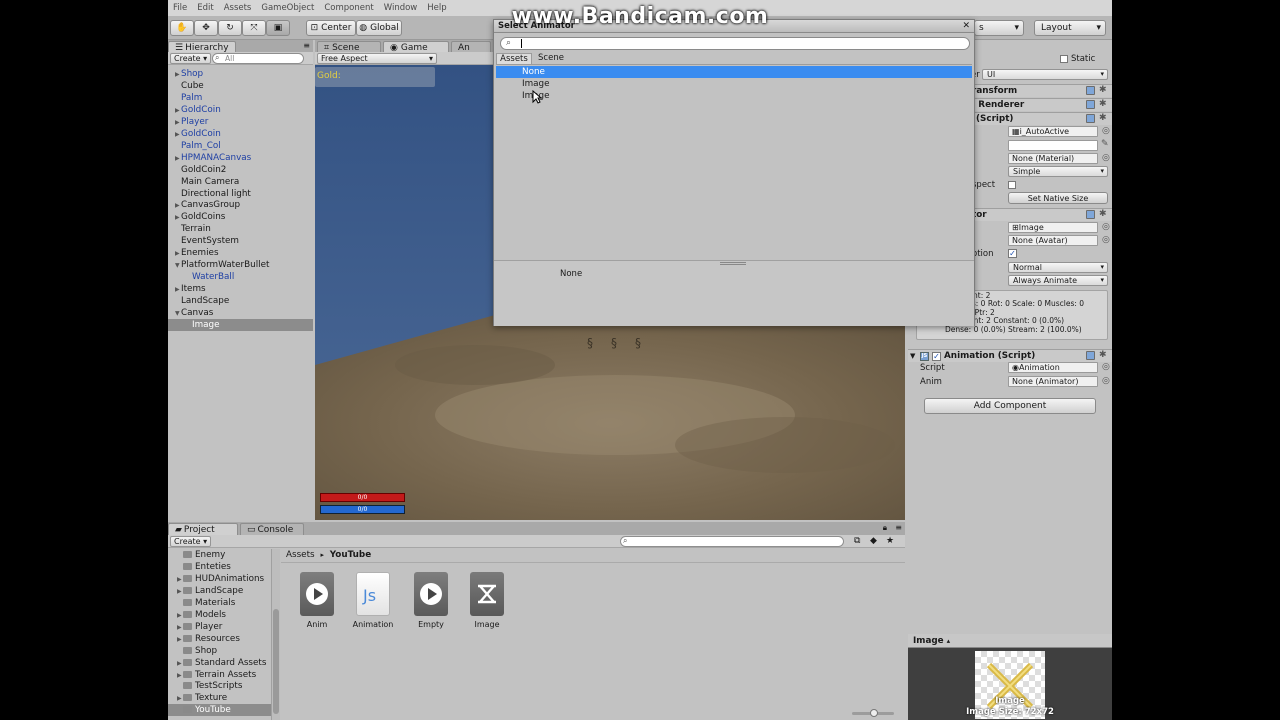 The image size is (1280, 720). Describe the element at coordinates (1058, 198) in the screenshot. I see `set-native-size-button: Set Native Size` at that location.